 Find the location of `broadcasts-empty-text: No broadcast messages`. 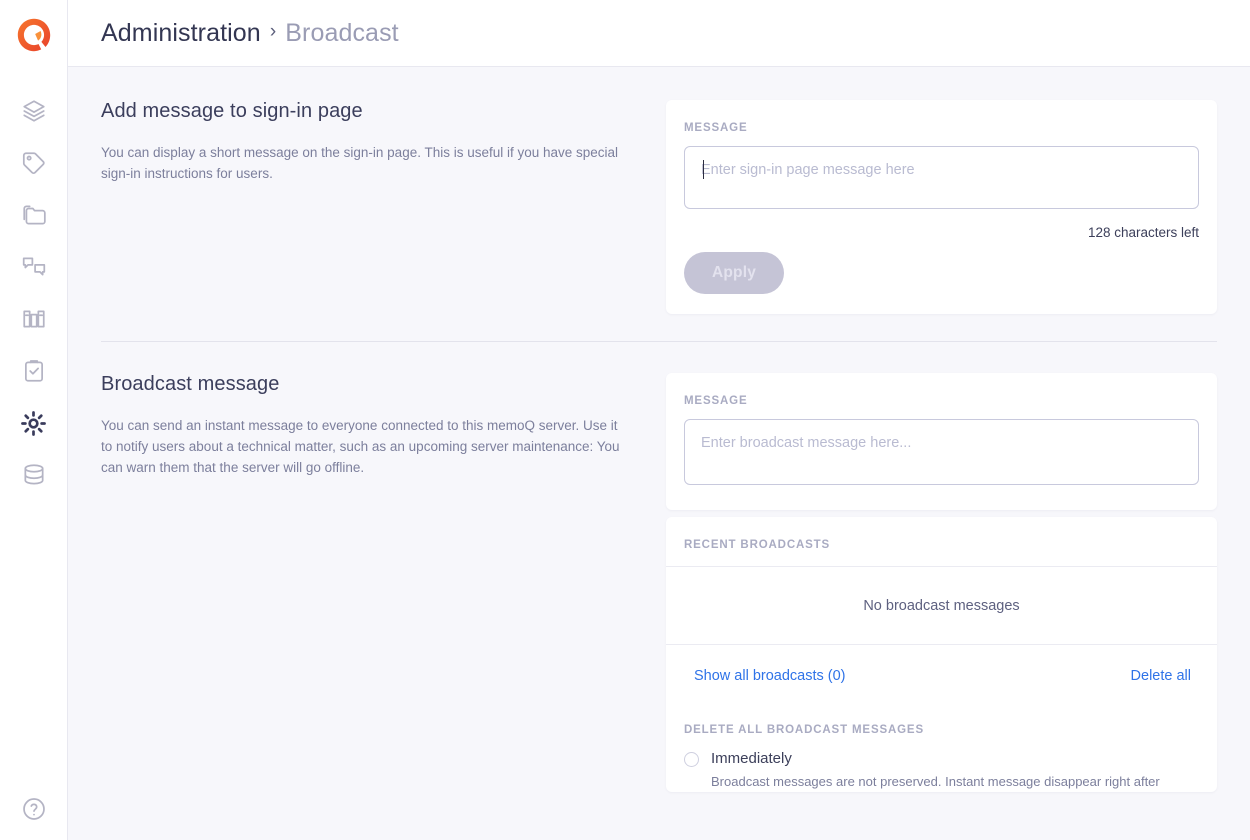

broadcasts-empty-text: No broadcast messages is located at coordinates (941, 605).